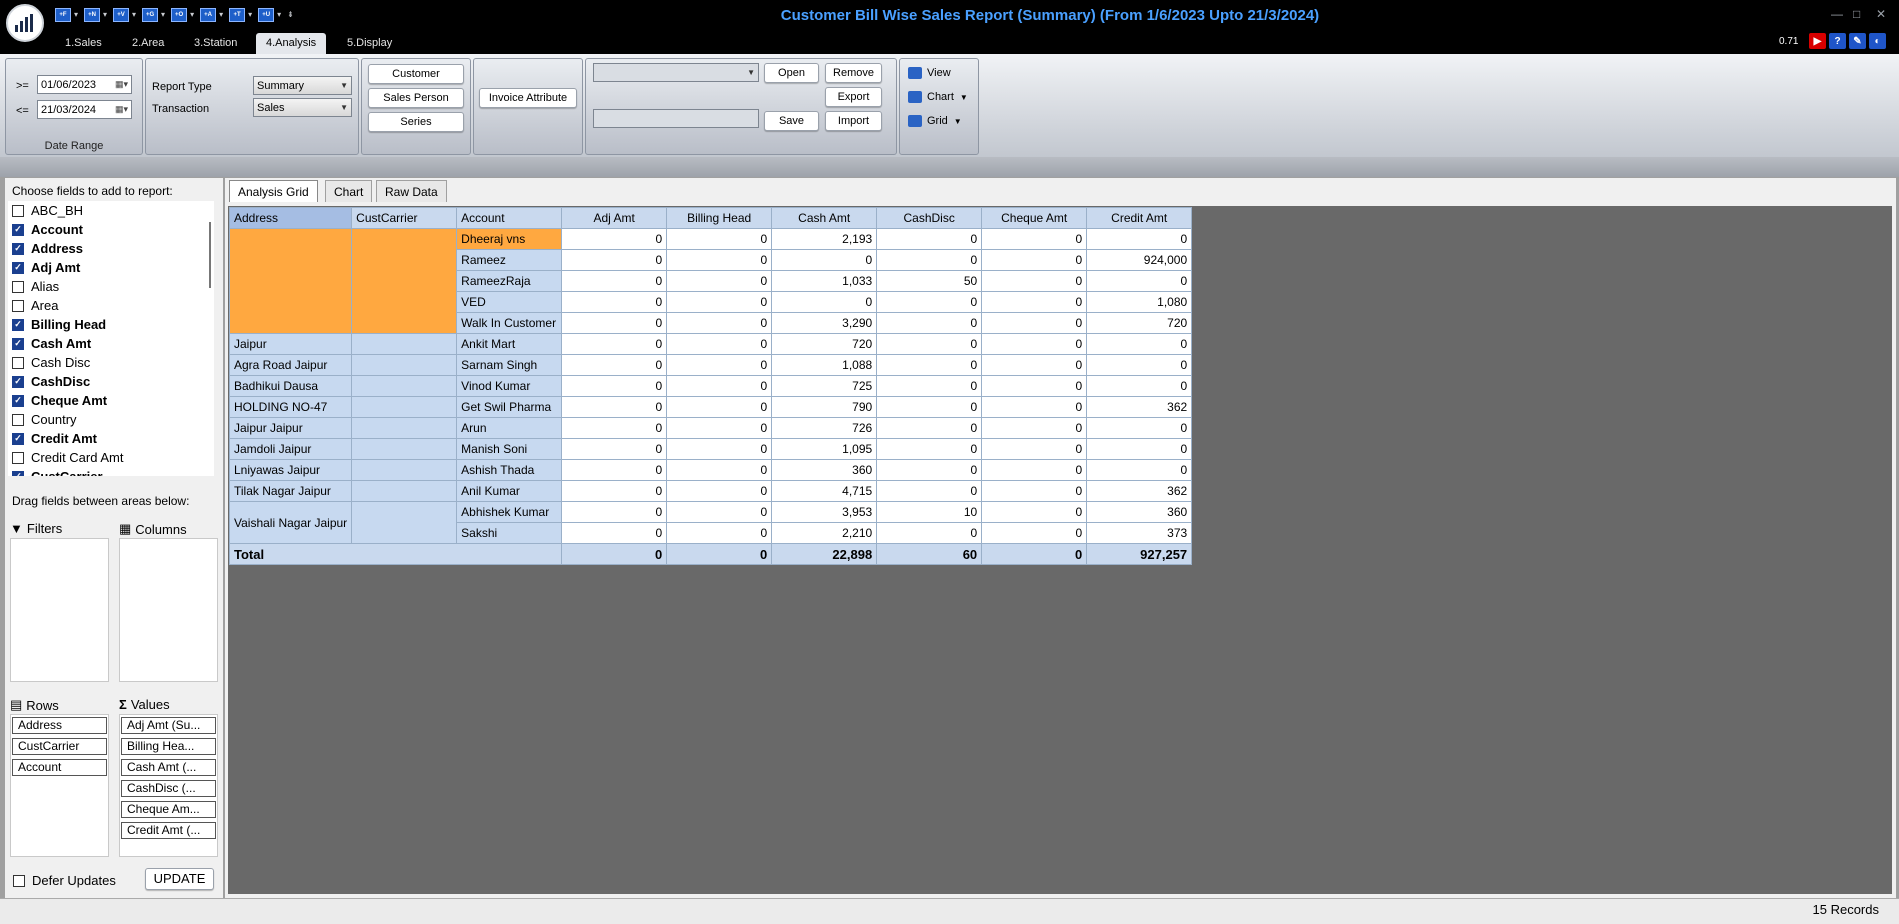 This screenshot has height=924, width=1899. I want to click on address-cell: Tilak Nagar Jaipur, so click(290, 491).